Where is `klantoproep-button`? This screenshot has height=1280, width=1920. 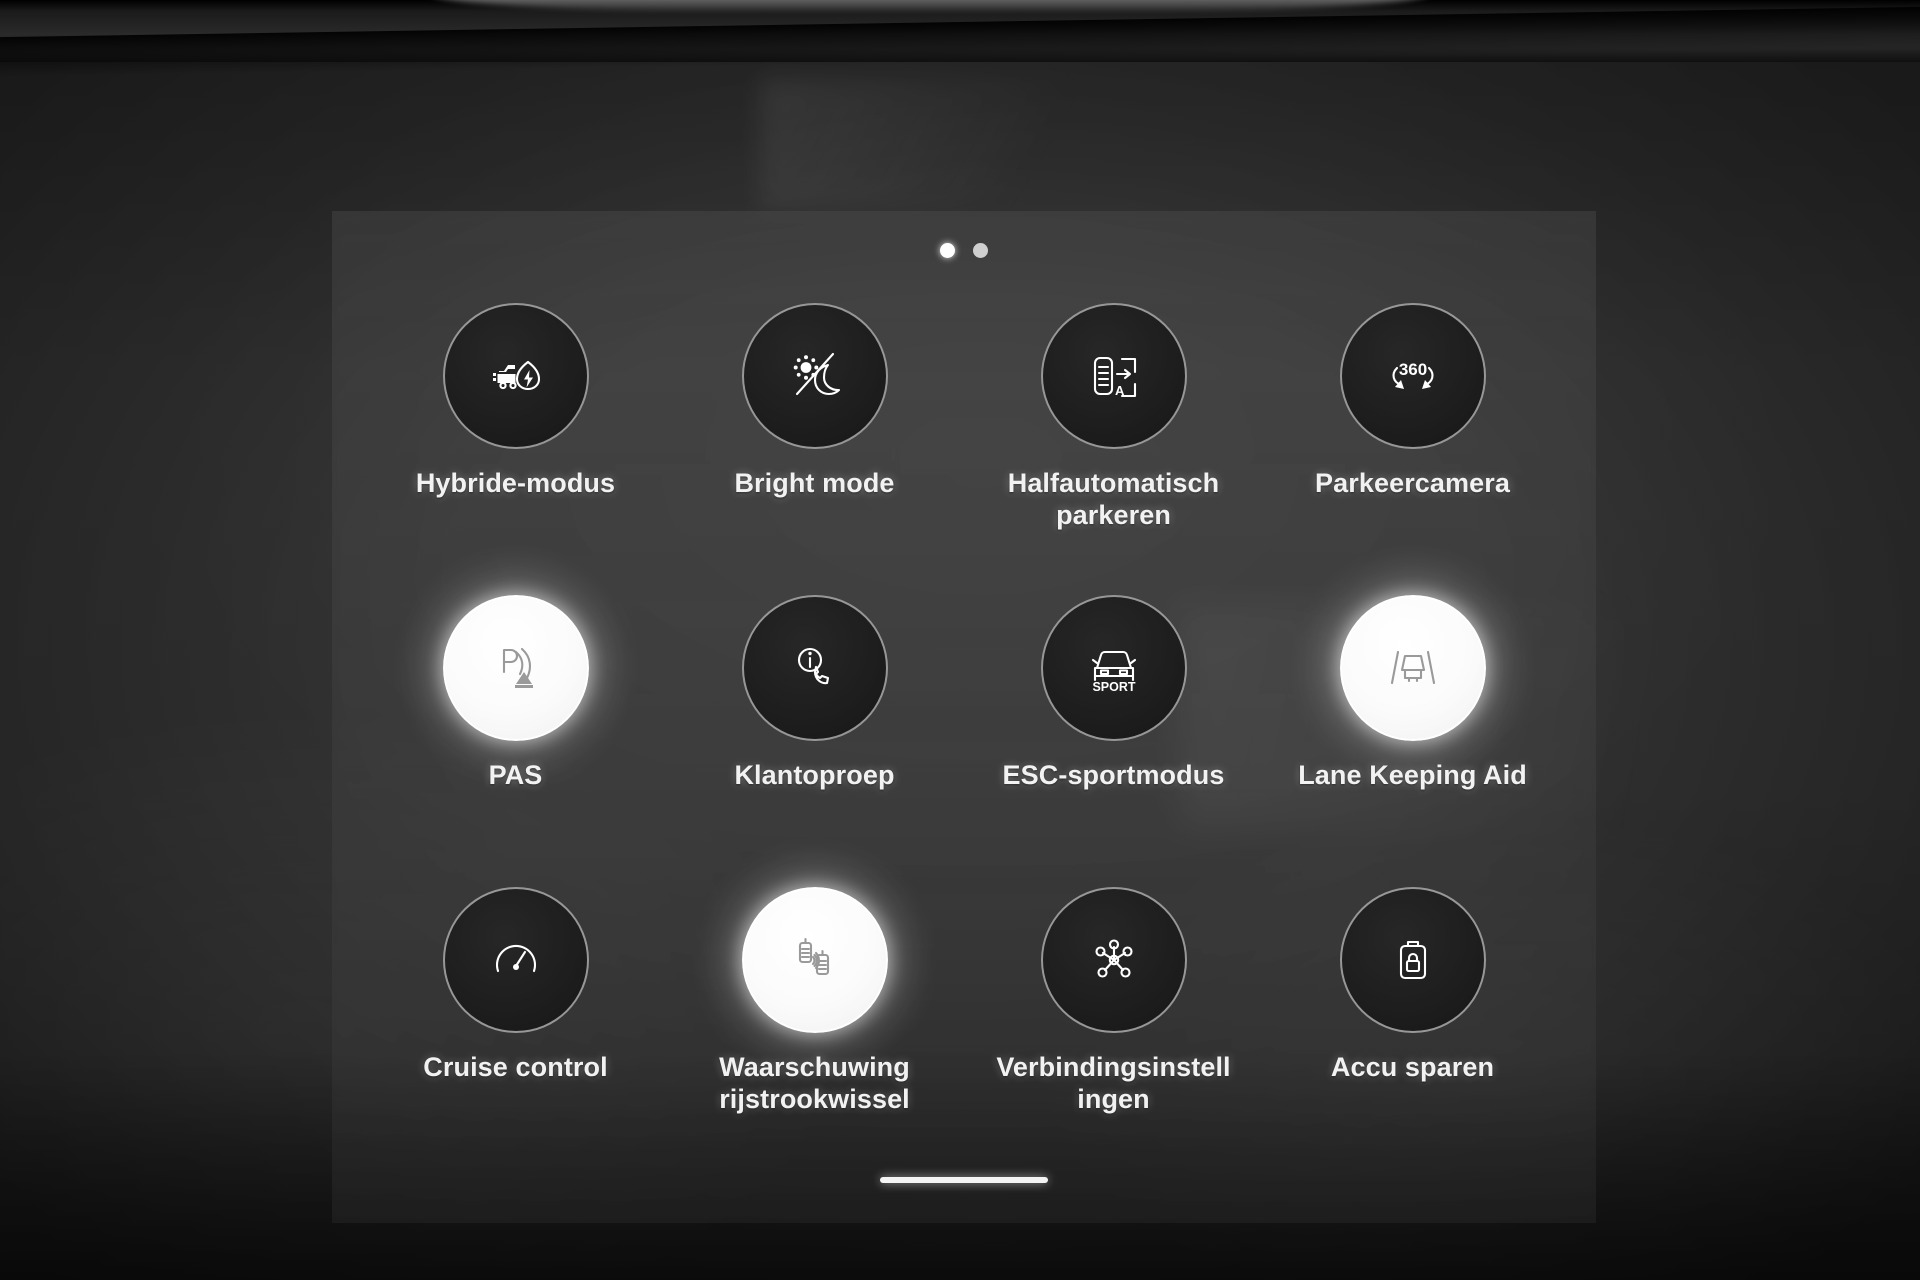 klantoproep-button is located at coordinates (814, 668).